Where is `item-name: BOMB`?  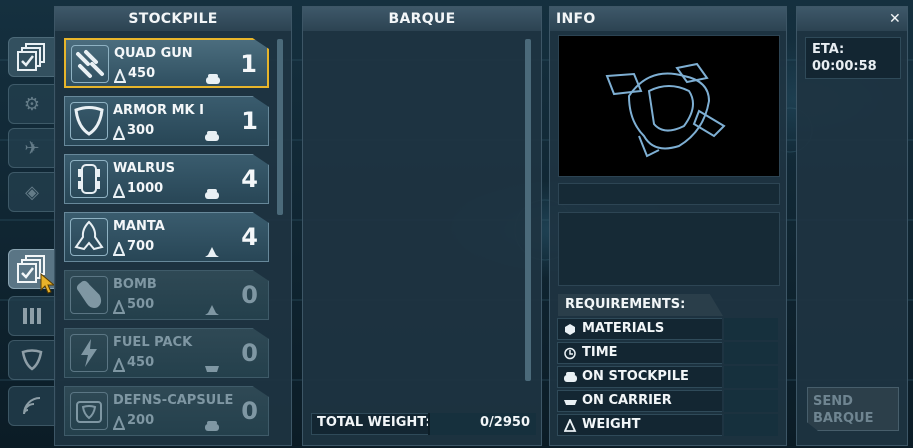
item-name: BOMB is located at coordinates (135, 284).